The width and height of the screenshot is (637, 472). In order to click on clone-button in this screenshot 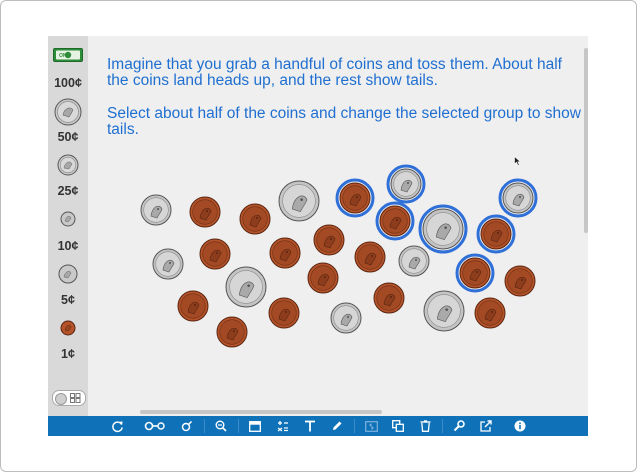, I will do `click(398, 426)`.